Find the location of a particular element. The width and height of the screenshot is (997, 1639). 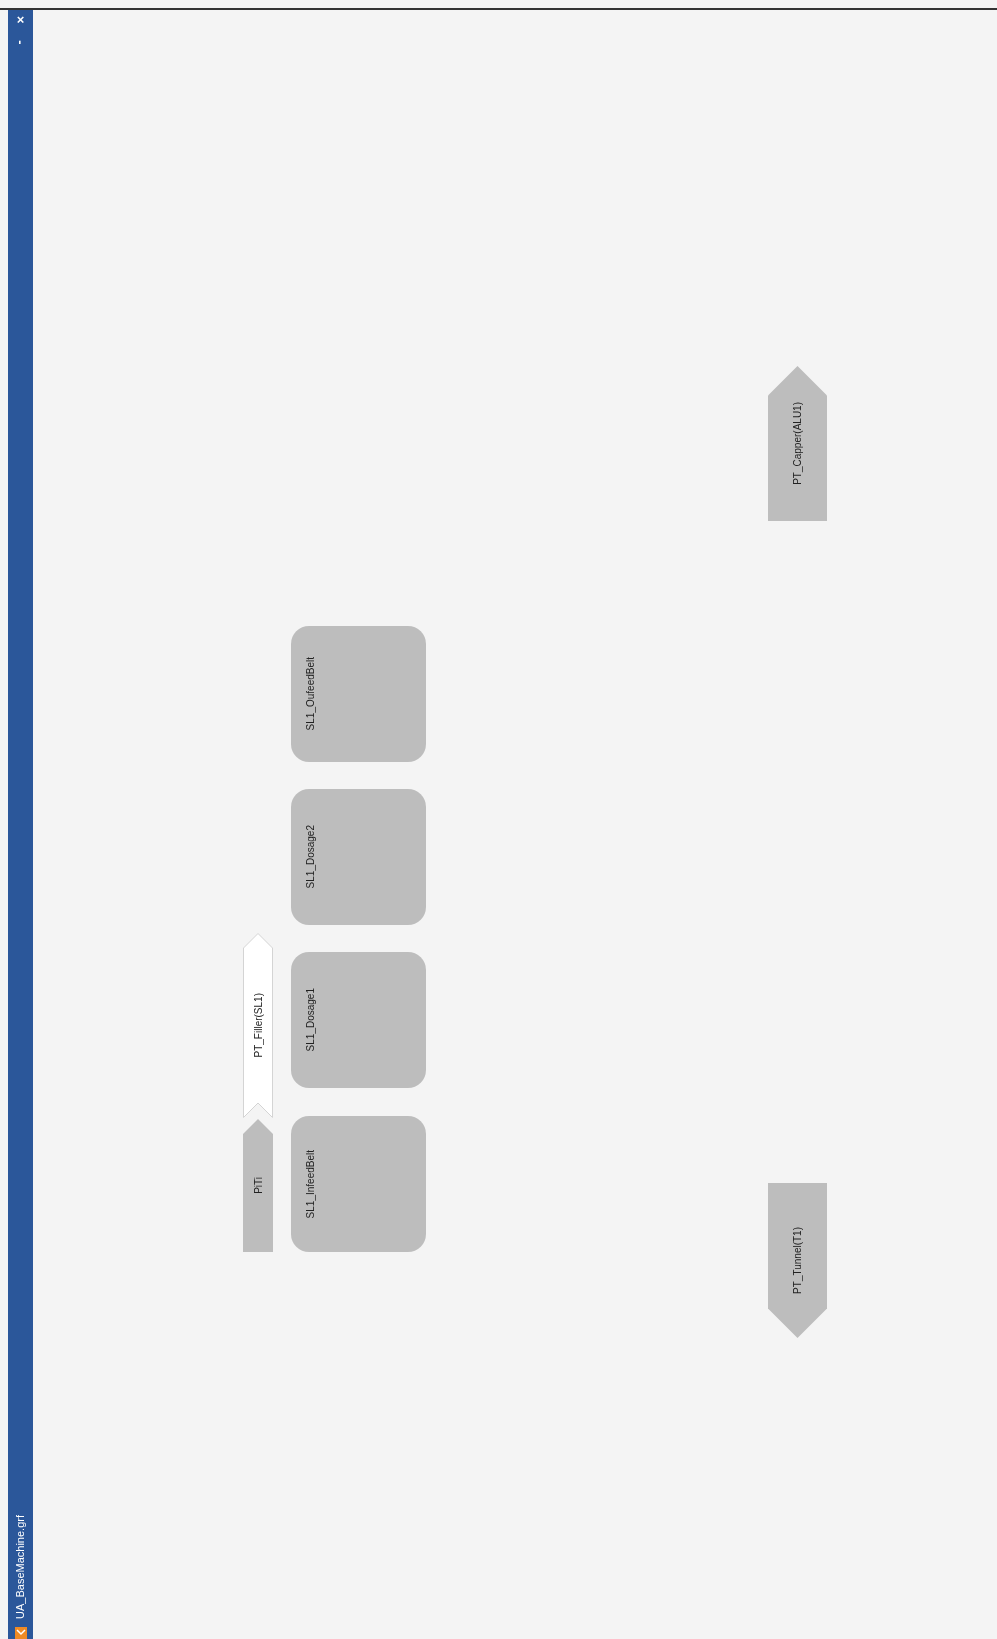

node-label: PT_Filler(SL1) is located at coordinates (258, 1025).